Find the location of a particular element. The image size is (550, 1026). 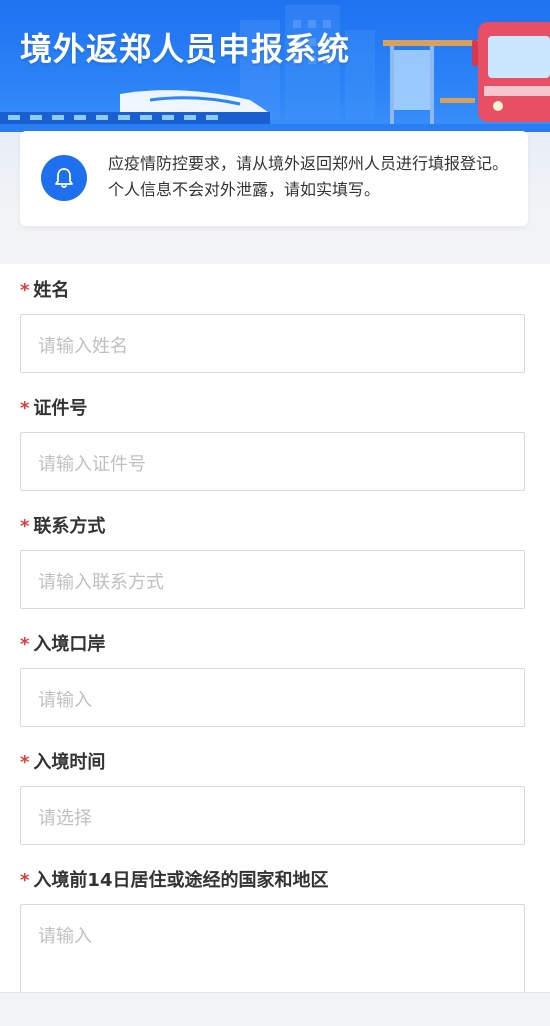

input-placeholder: 请输入姓名 is located at coordinates (83, 346).